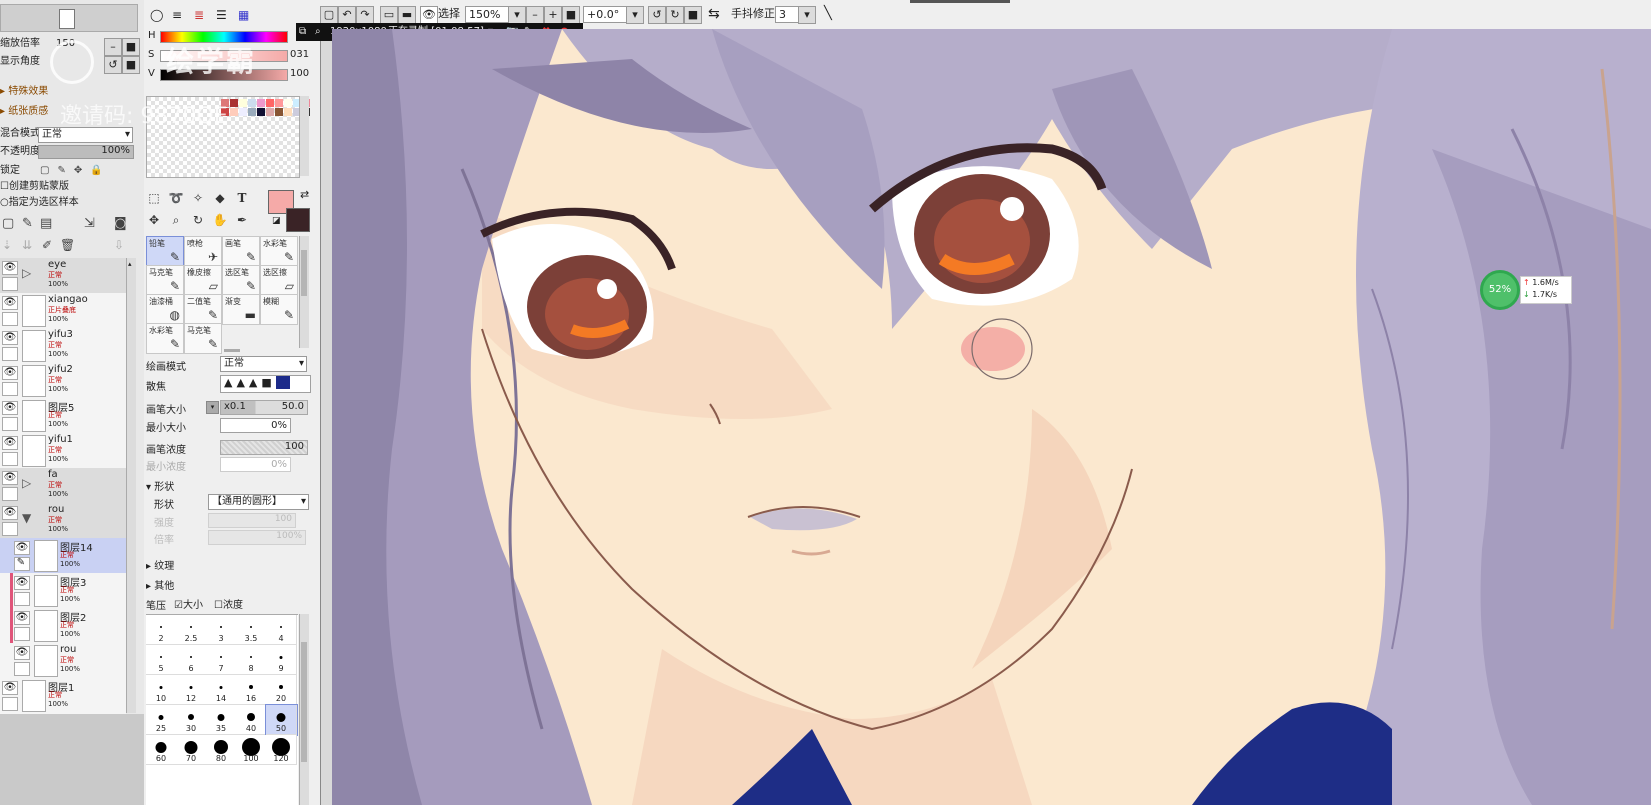 This screenshot has width=1651, height=805. Describe the element at coordinates (281, 660) in the screenshot. I see `brush-size-cell: 9` at that location.